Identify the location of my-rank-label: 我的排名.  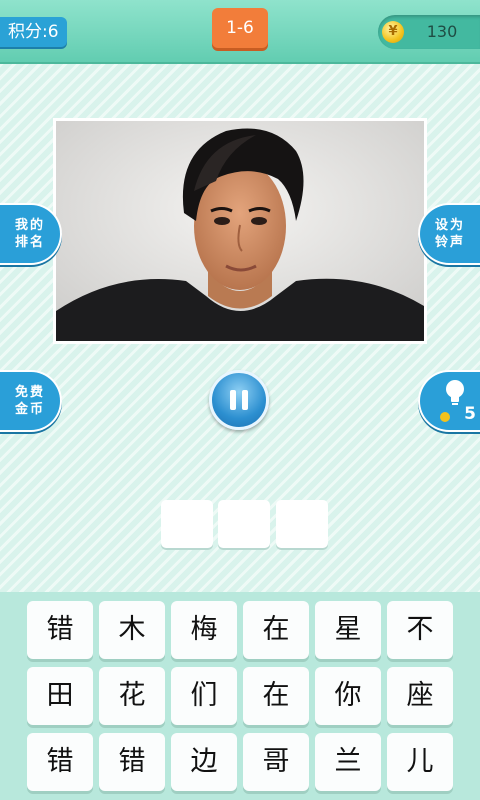
(30, 234).